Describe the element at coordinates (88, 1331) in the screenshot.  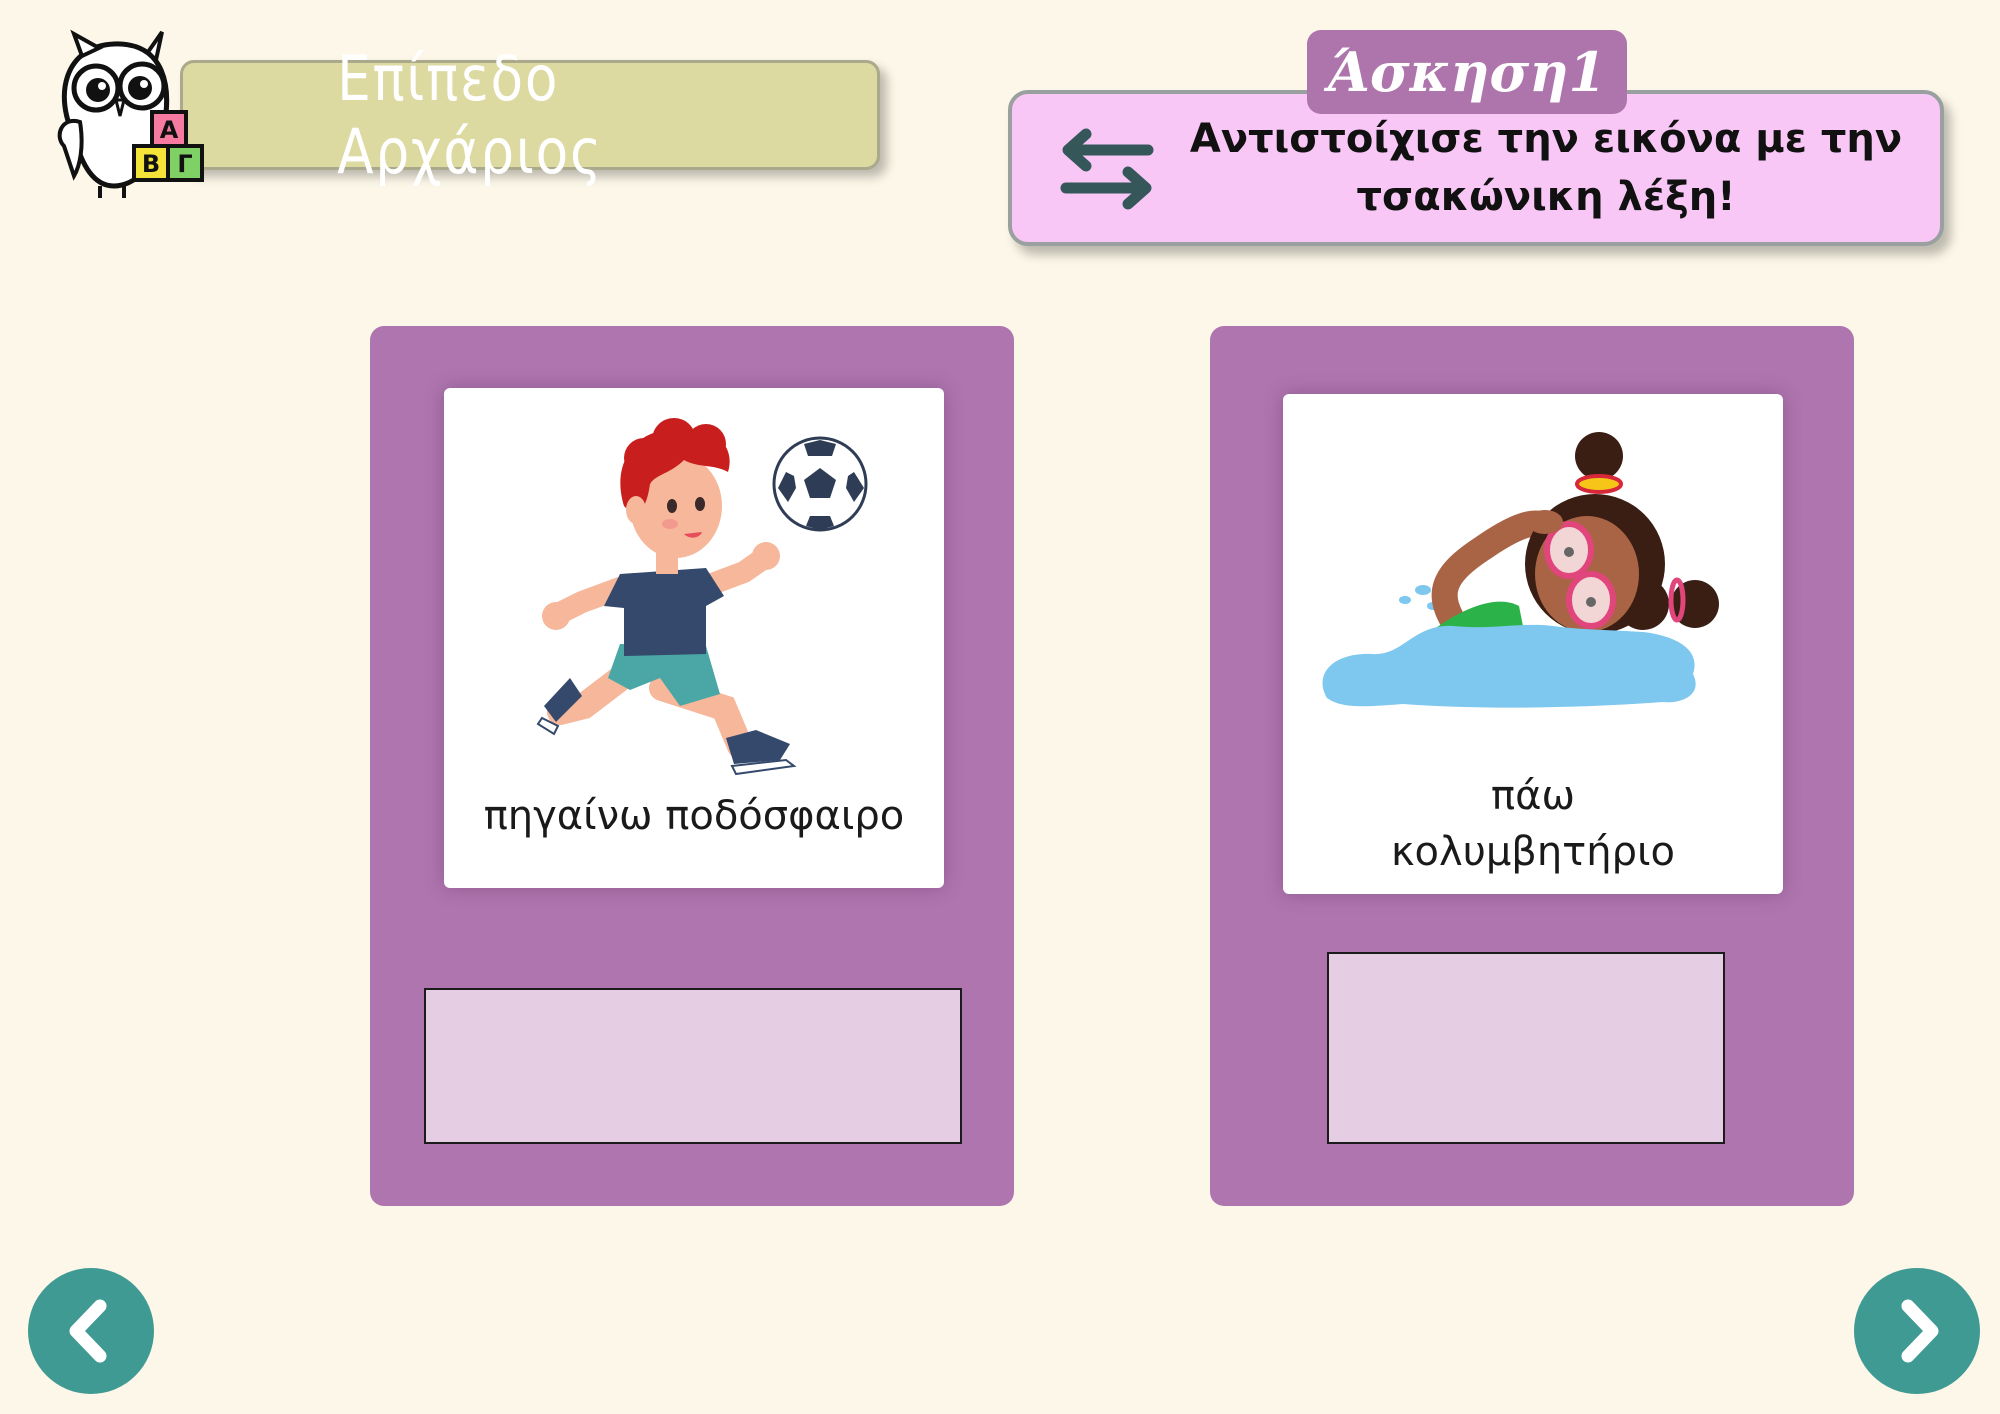
I see `chevron-left-icon` at that location.